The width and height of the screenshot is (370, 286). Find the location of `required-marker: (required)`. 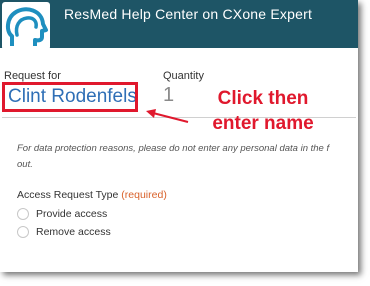

required-marker: (required) is located at coordinates (144, 195).